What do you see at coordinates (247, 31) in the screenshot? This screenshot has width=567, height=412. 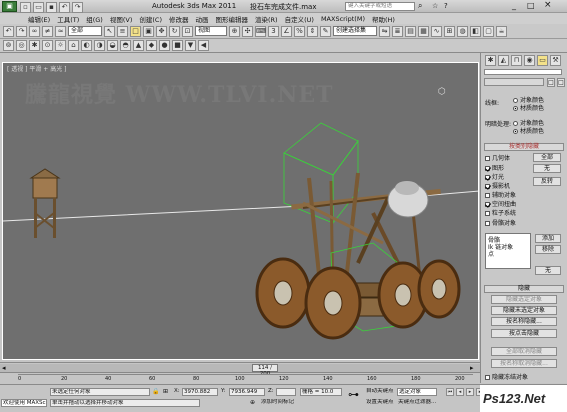 I see `select-manipulate-icon: ✣` at bounding box center [247, 31].